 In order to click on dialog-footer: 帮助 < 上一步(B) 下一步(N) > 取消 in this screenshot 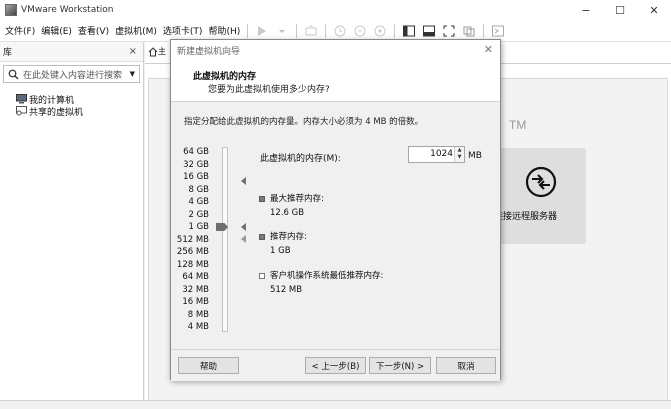, I will do `click(335, 365)`.